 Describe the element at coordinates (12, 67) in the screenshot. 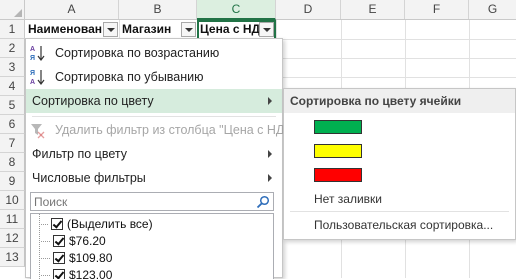

I see `row-header: 3` at that location.